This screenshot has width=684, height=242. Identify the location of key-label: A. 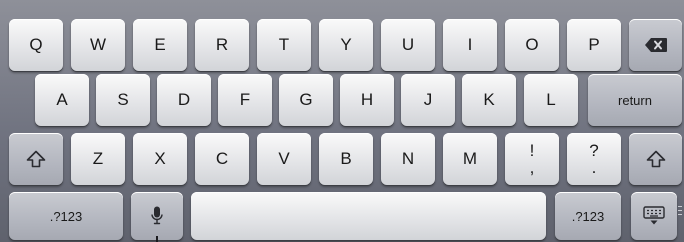
(62, 99).